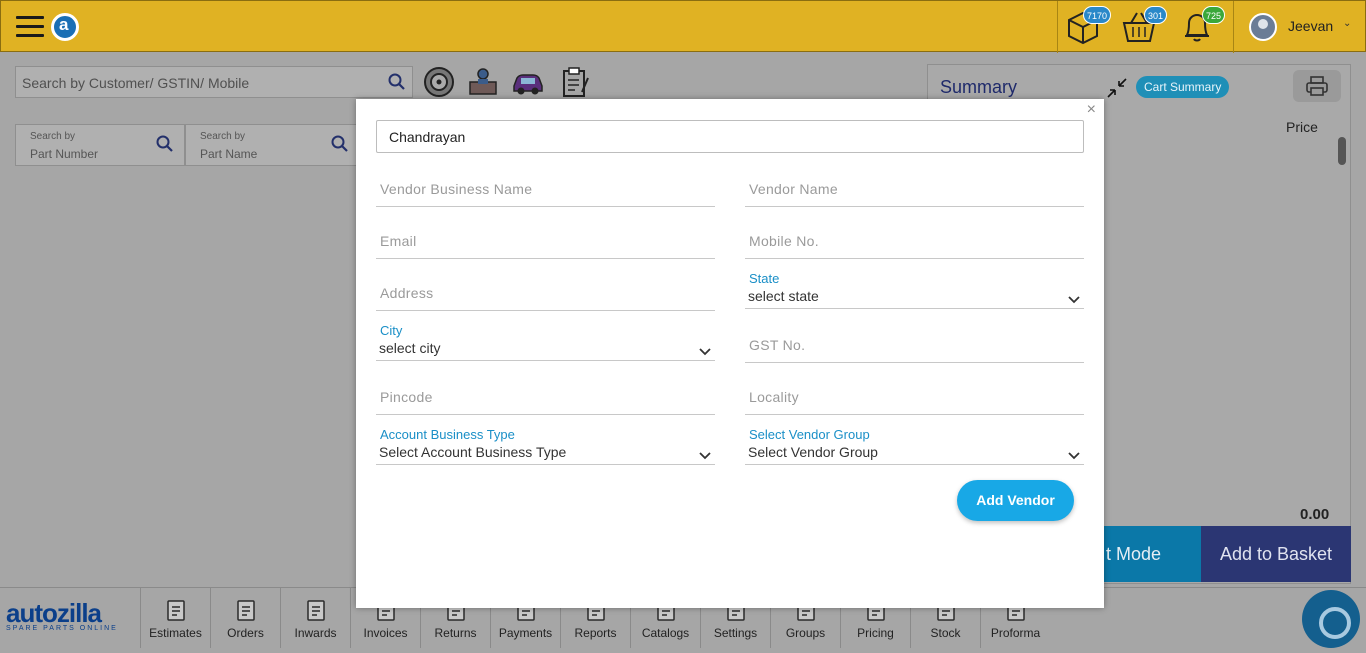  I want to click on part-number-placeholder: Part Number, so click(64, 154).